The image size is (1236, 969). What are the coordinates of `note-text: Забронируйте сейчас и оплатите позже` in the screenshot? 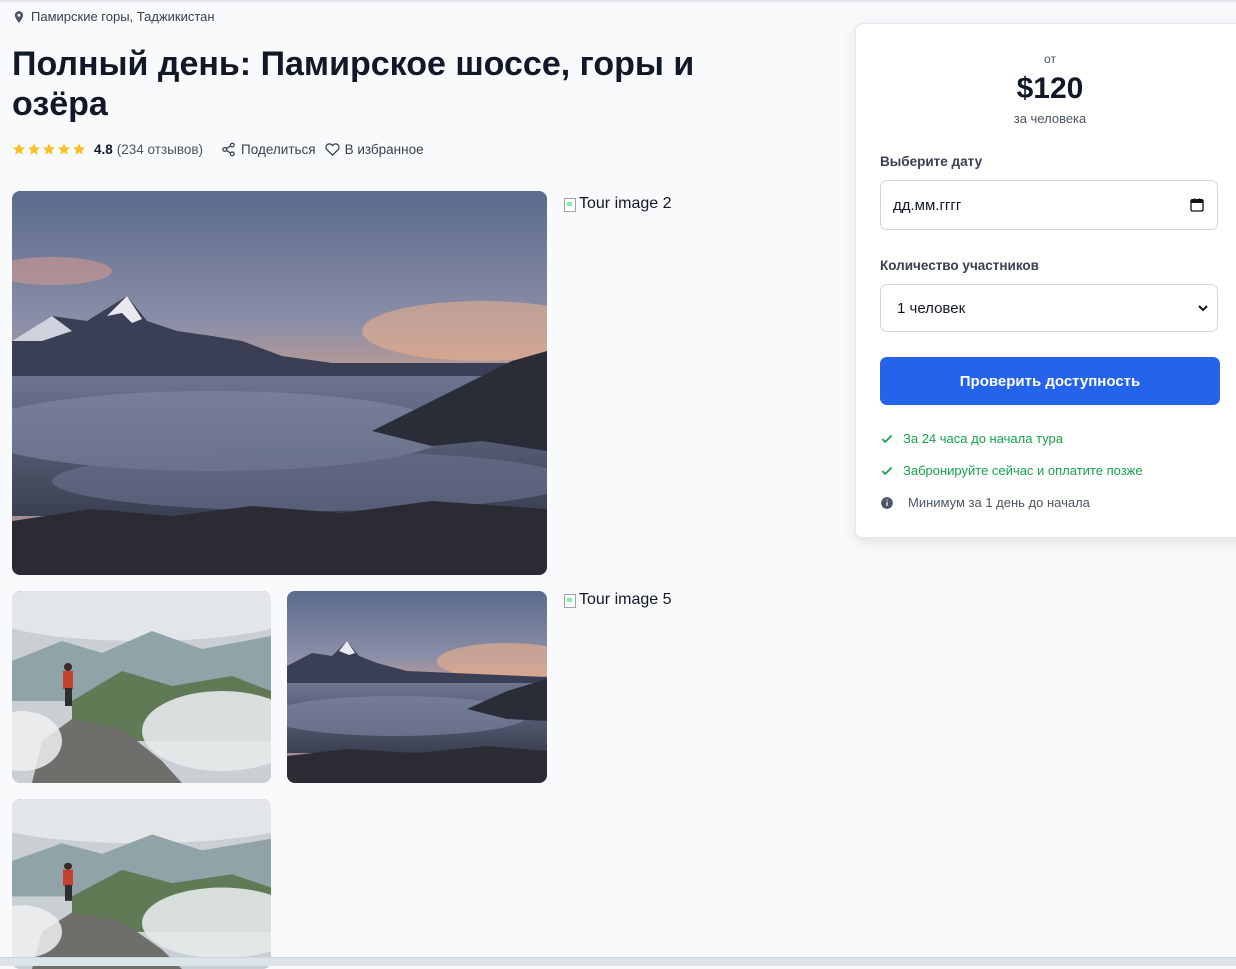 It's located at (1023, 470).